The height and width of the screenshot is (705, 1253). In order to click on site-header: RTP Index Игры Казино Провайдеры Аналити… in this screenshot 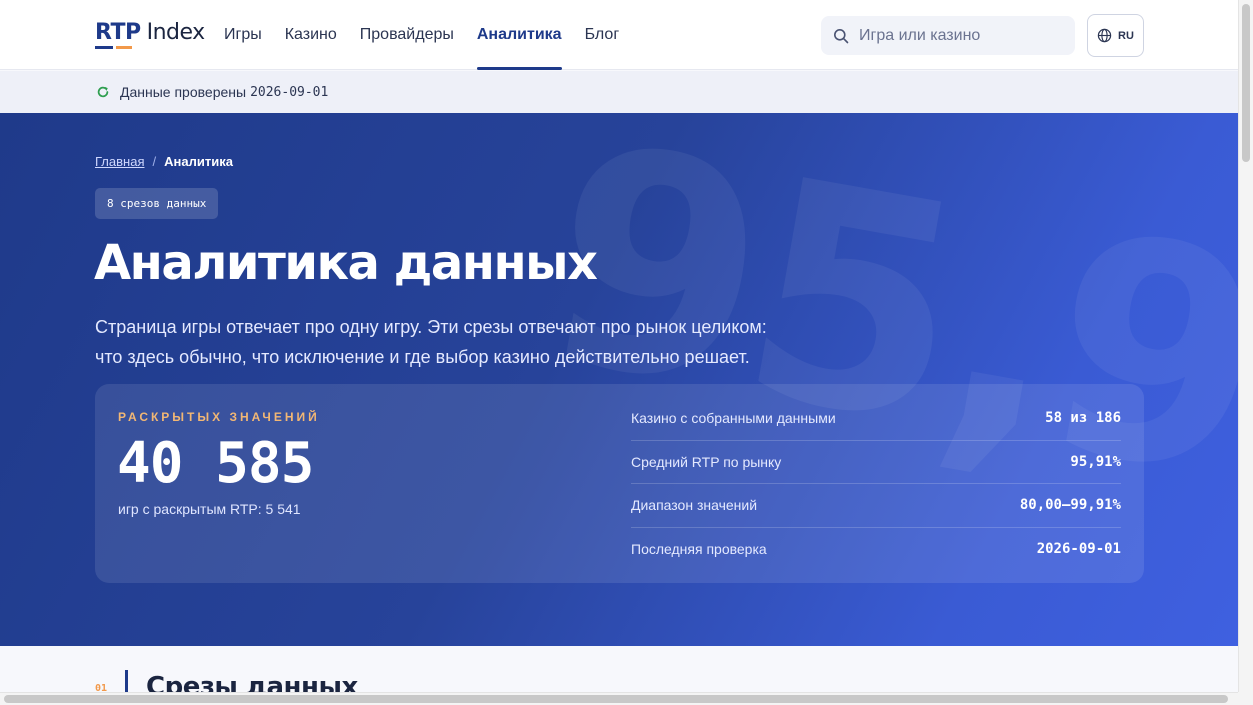, I will do `click(619, 35)`.